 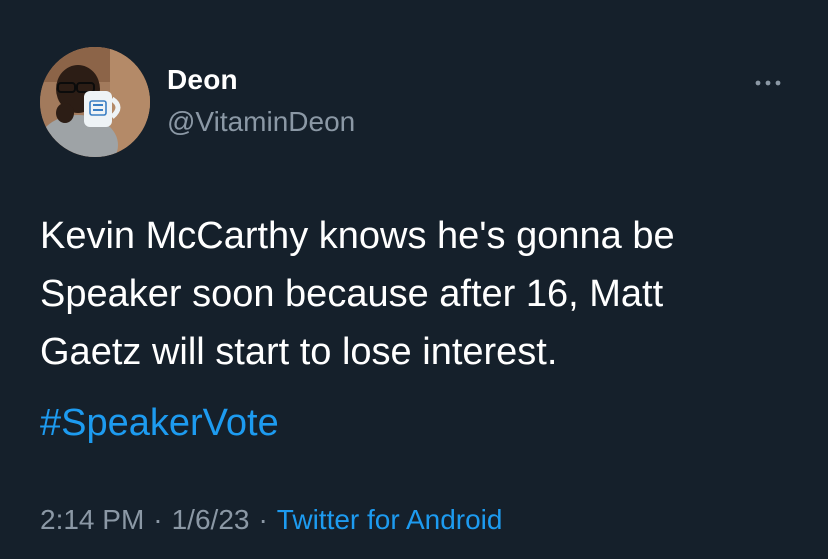 I want to click on display-name: Deon, so click(x=202, y=80).